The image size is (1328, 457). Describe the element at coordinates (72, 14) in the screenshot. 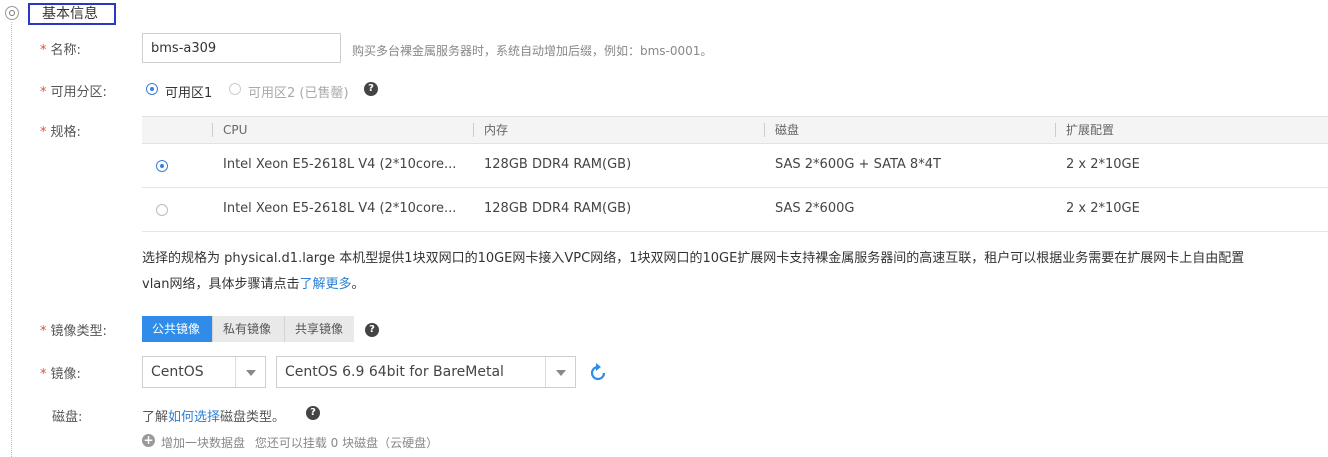

I see `section-title: 基本信息` at that location.